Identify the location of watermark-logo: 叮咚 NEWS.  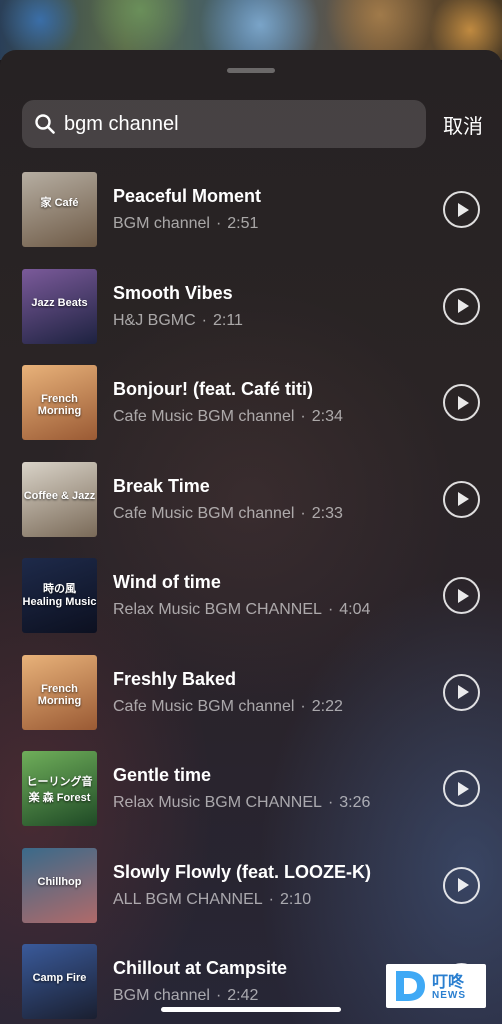
(436, 986).